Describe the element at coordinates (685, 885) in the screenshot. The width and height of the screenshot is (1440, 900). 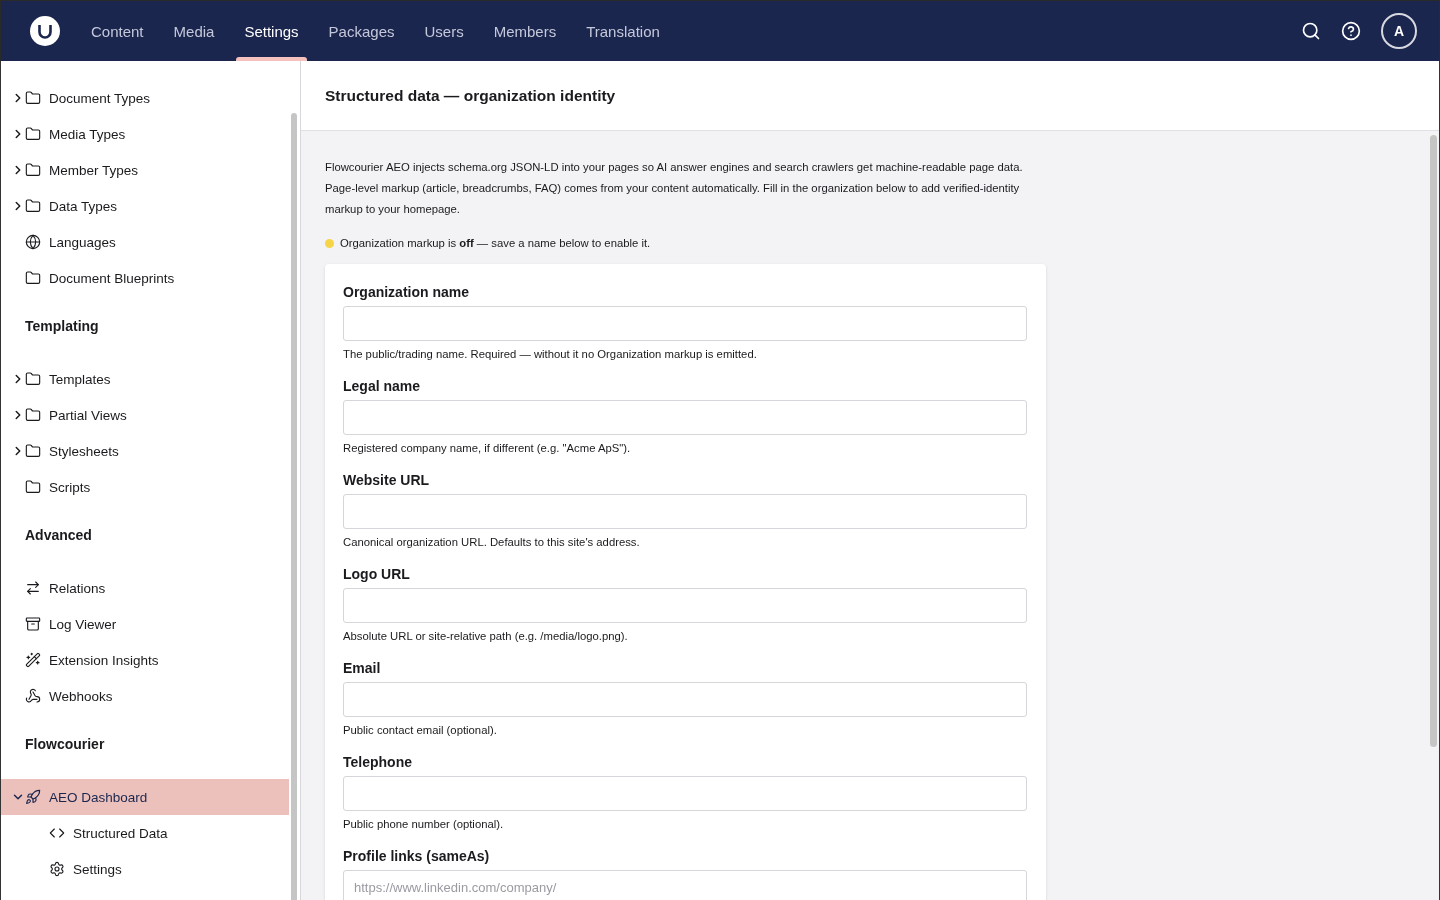
I see `input-field: https://www.linkedin.com/company/` at that location.